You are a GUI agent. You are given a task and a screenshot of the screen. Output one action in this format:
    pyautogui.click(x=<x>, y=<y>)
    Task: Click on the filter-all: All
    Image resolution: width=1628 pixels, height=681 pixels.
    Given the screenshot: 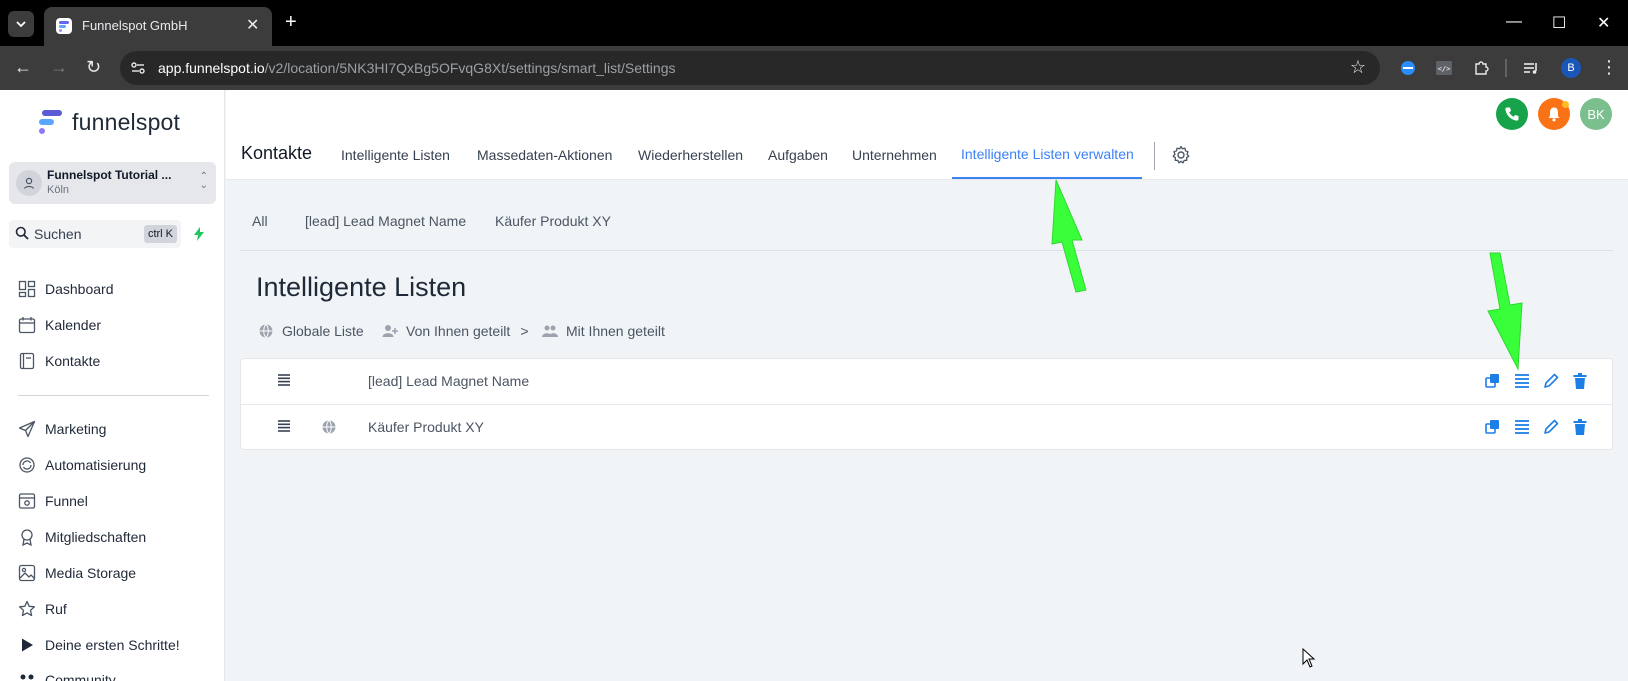 What is the action you would take?
    pyautogui.click(x=260, y=221)
    